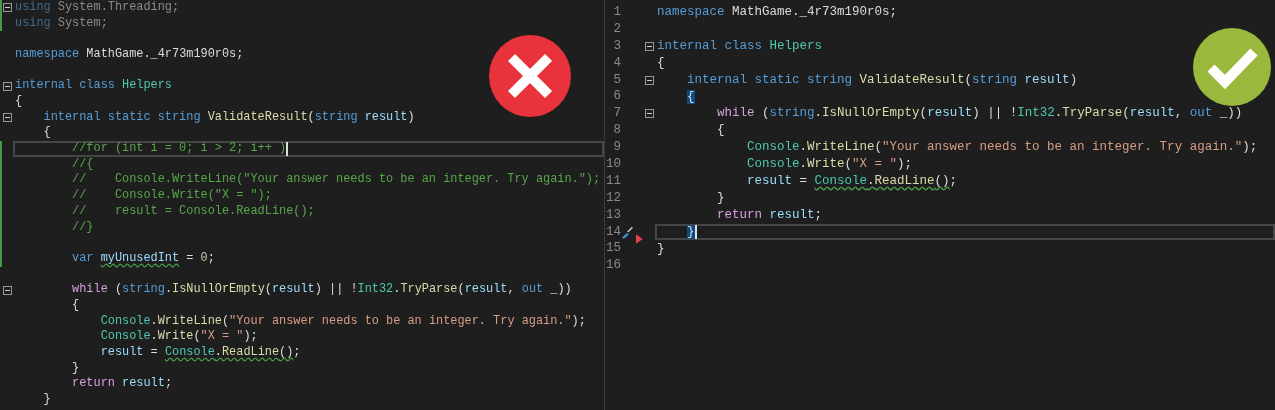  What do you see at coordinates (613, 232) in the screenshot?
I see `line-number: 14` at bounding box center [613, 232].